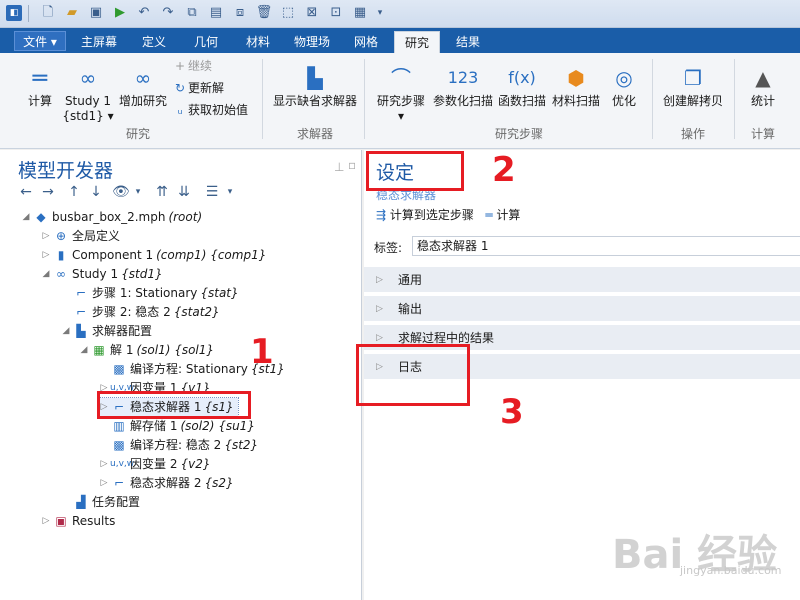 This screenshot has height=600, width=800. What do you see at coordinates (40, 87) in the screenshot?
I see `compute-button: ═ 计算` at bounding box center [40, 87].